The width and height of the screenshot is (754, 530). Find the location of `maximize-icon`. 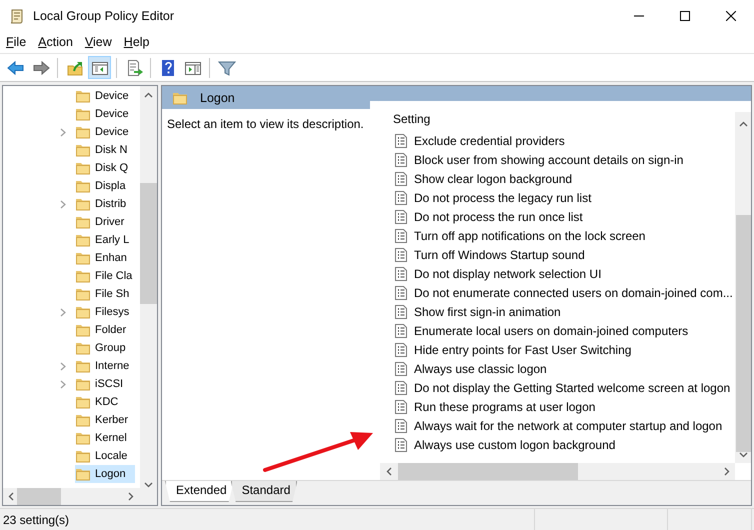

maximize-icon is located at coordinates (685, 15).